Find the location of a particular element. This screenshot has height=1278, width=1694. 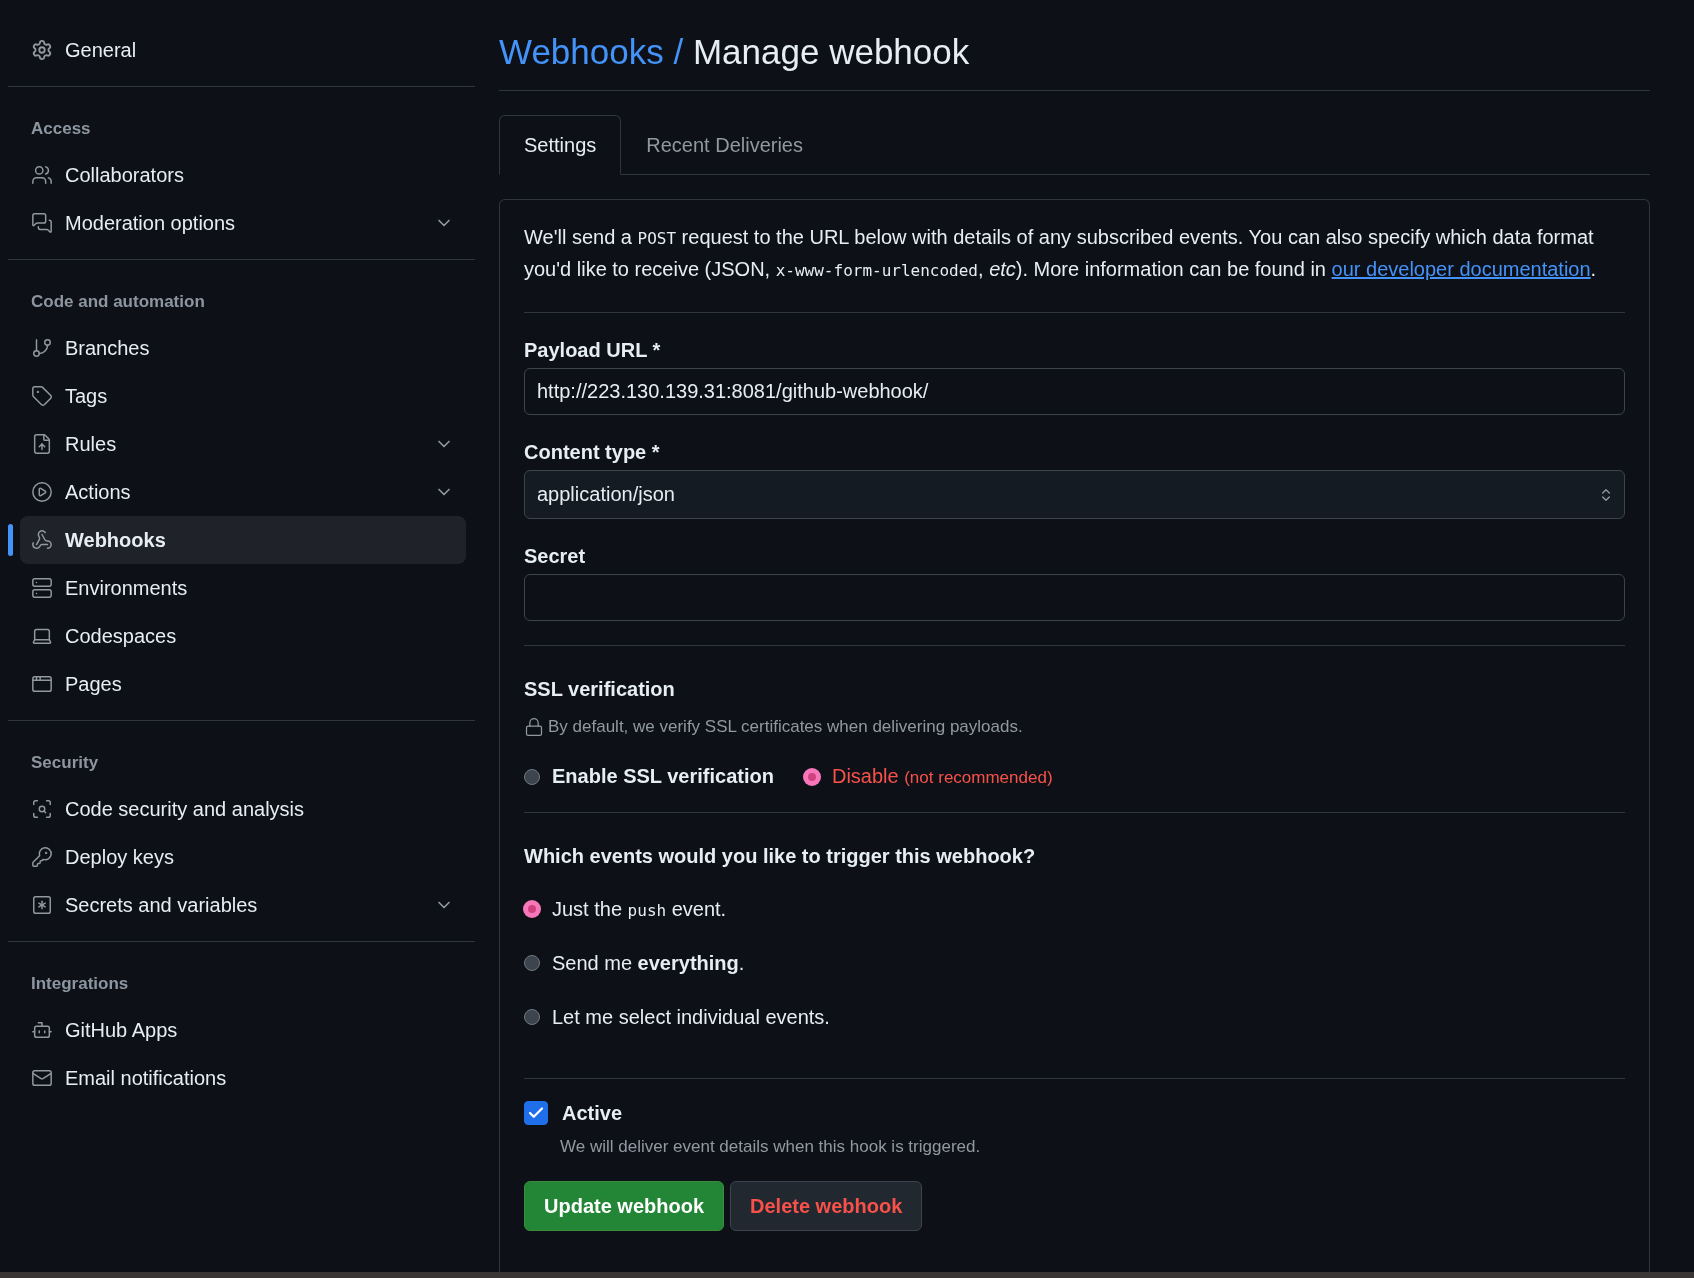

code-scan-icon is located at coordinates (42, 809).